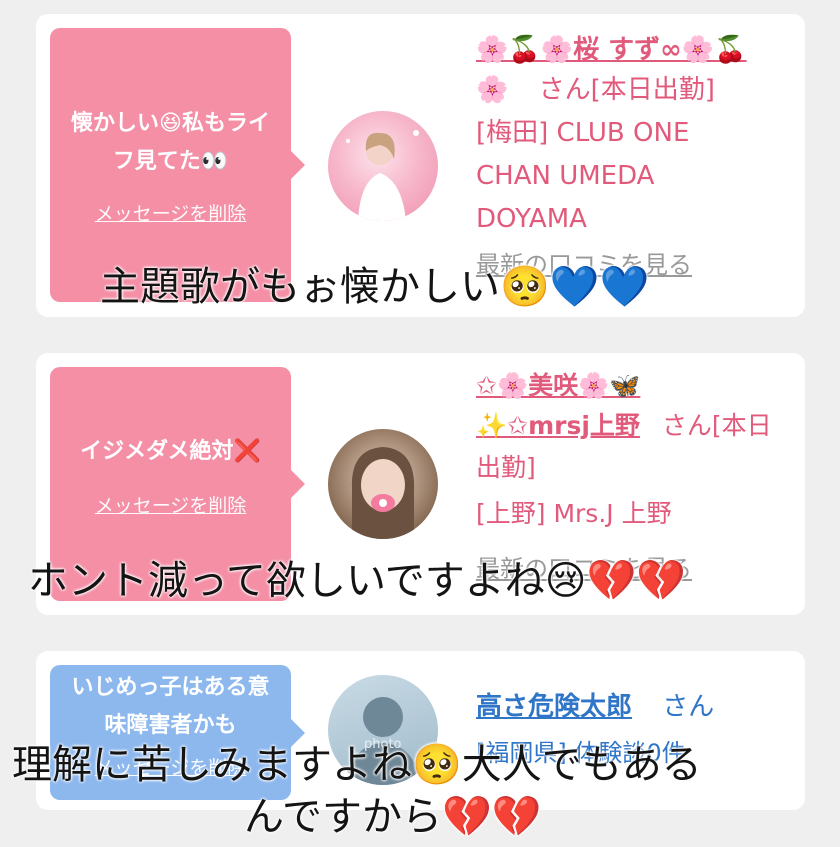 The image size is (840, 847). I want to click on cast-suffix: さん[本日出勤], so click(626, 90).